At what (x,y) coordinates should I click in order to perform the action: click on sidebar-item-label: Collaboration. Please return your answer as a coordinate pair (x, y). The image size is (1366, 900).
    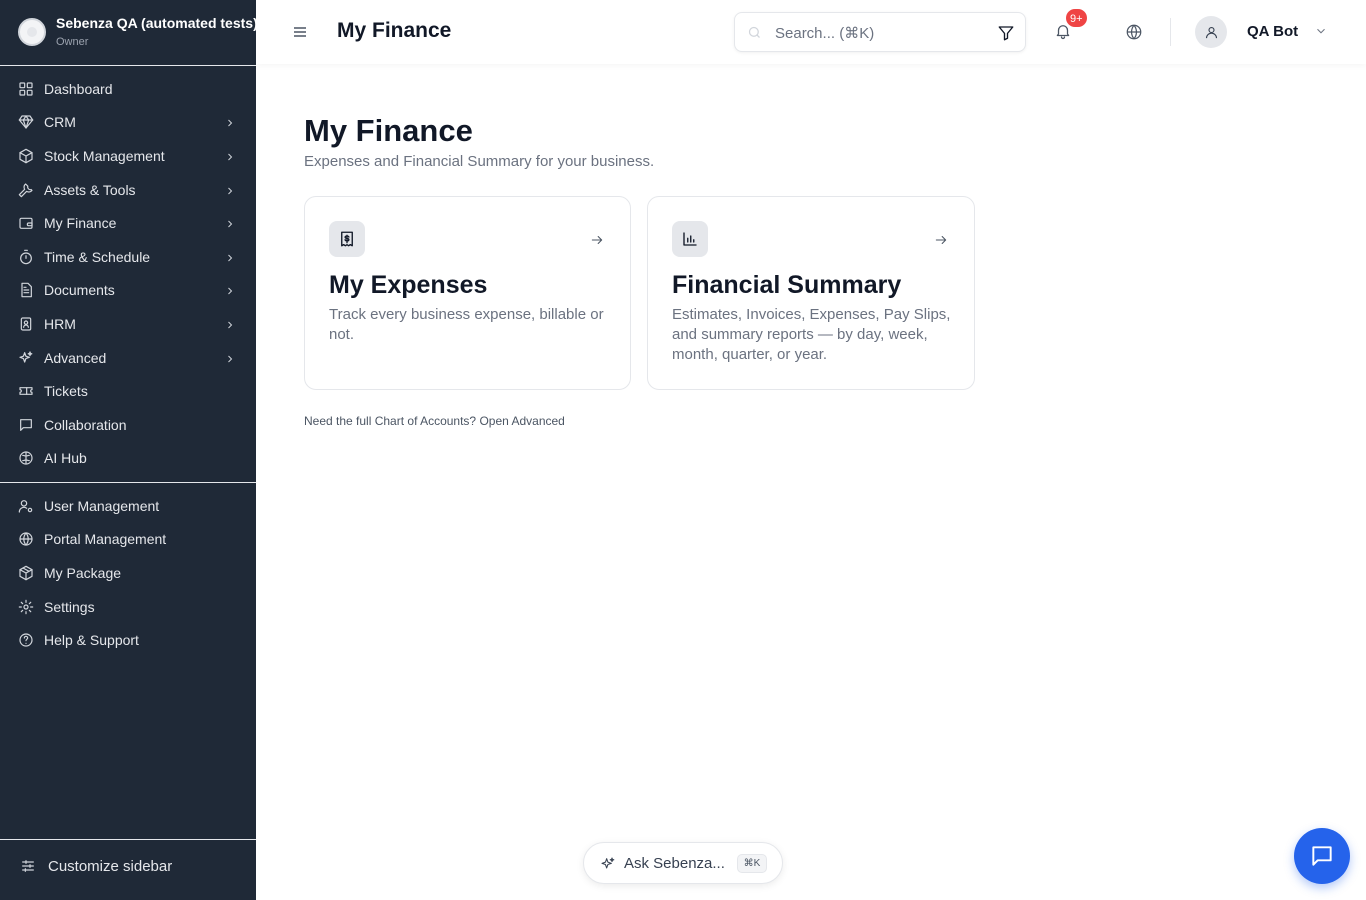
    Looking at the image, I should click on (85, 424).